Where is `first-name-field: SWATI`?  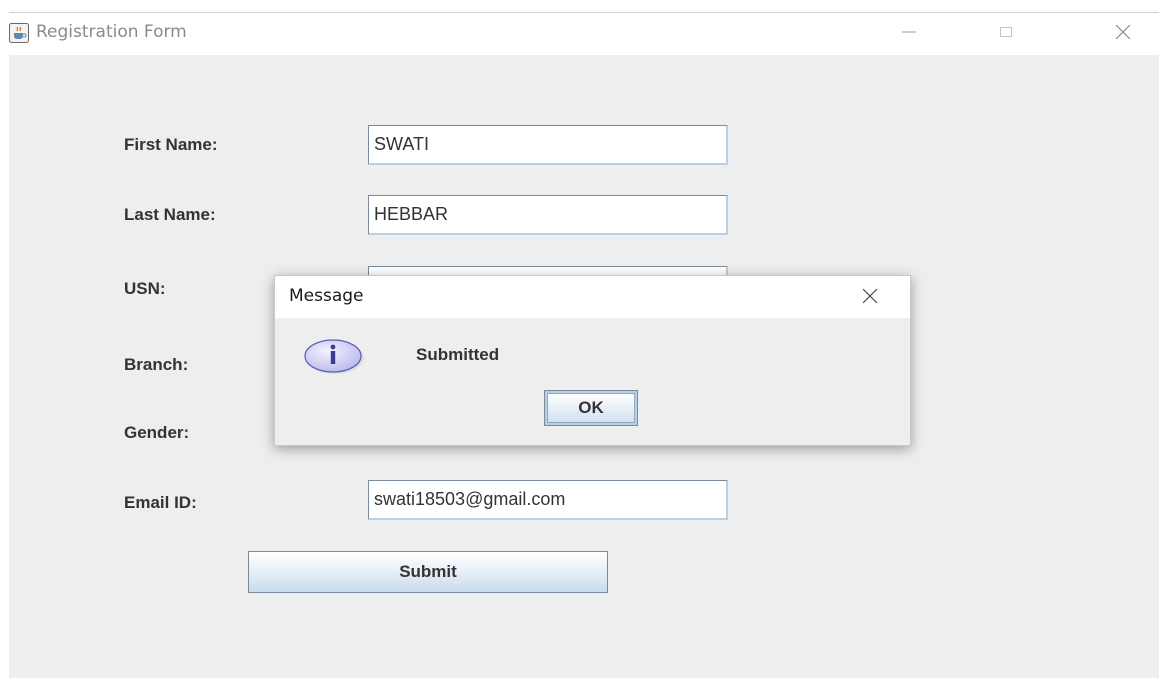 first-name-field: SWATI is located at coordinates (548, 145).